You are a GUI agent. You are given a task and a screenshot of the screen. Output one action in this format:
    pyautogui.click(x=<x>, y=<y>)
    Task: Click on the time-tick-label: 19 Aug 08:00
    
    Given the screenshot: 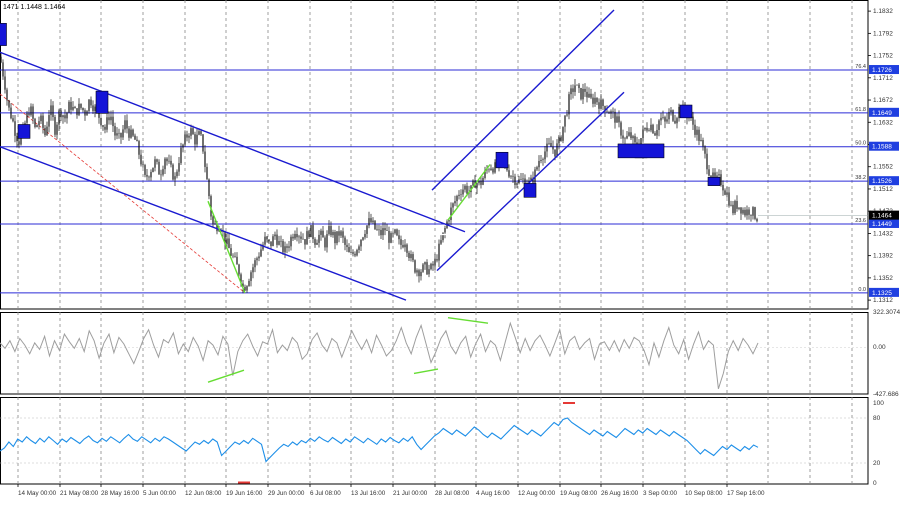 What is the action you would take?
    pyautogui.click(x=579, y=493)
    